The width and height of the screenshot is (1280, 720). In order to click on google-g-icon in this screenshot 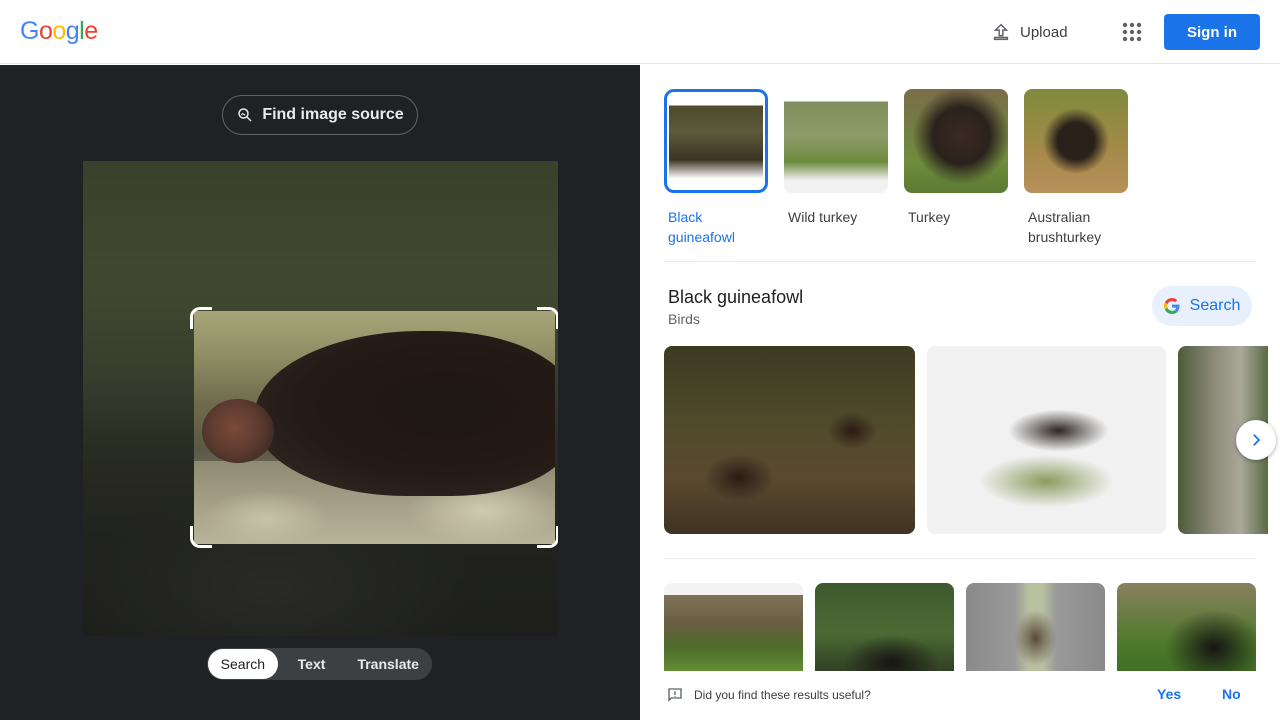, I will do `click(1171, 306)`.